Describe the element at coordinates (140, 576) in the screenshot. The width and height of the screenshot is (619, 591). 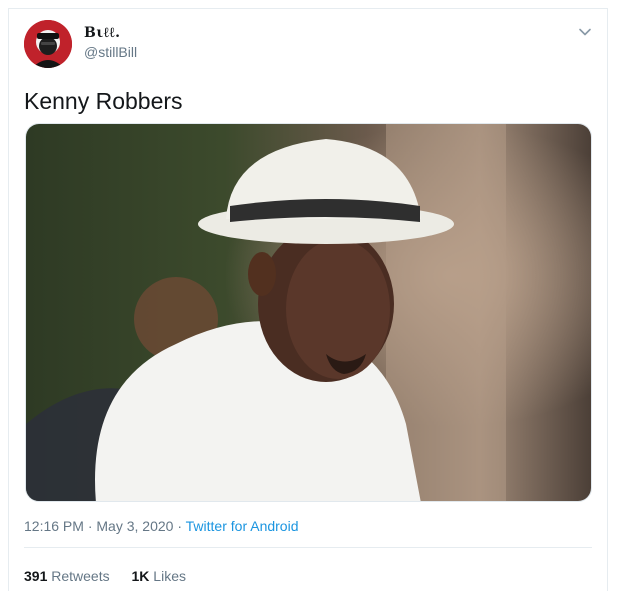
I see `likes-count: 1K` at that location.